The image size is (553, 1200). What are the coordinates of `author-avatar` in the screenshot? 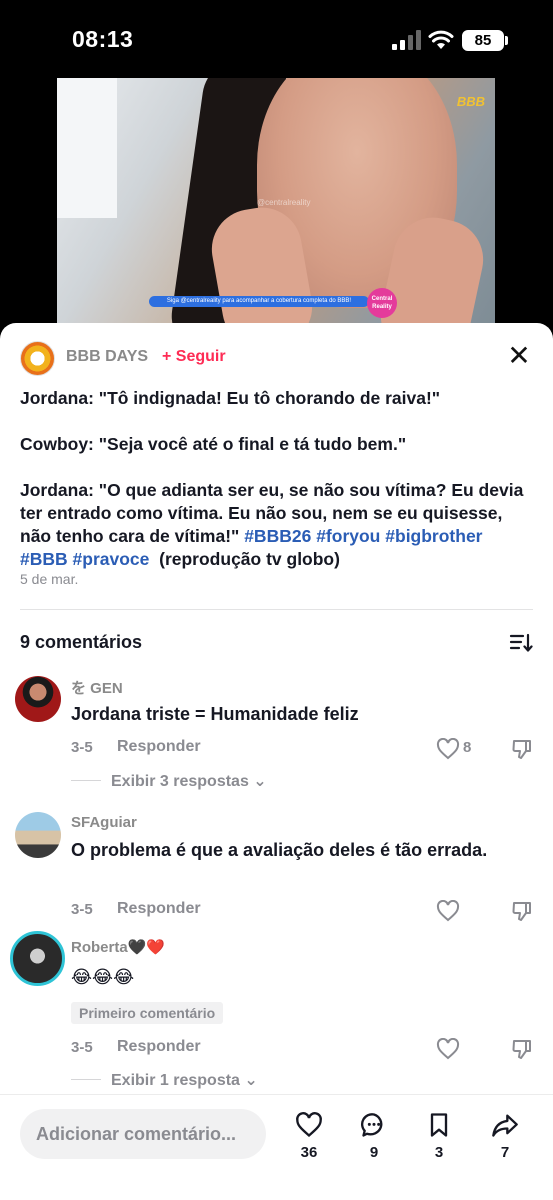 It's located at (37, 358).